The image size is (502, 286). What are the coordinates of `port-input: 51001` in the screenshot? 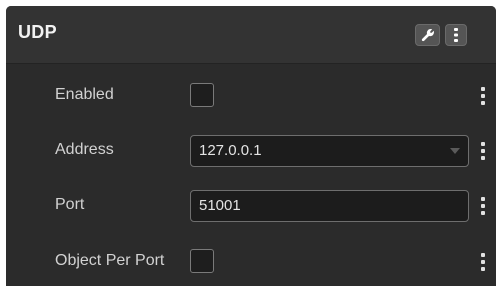 It's located at (329, 206).